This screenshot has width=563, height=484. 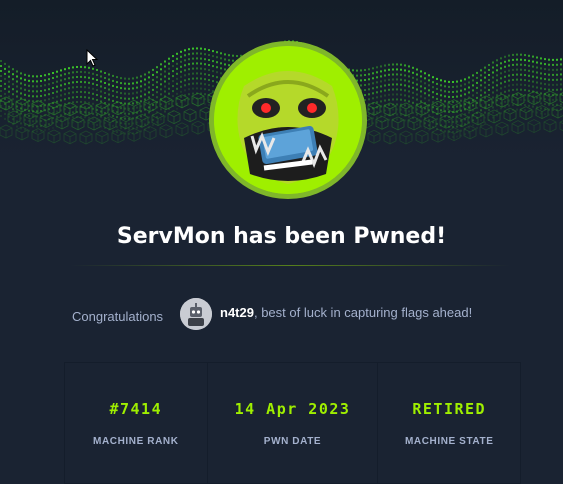 I want to click on avatar, so click(x=196, y=314).